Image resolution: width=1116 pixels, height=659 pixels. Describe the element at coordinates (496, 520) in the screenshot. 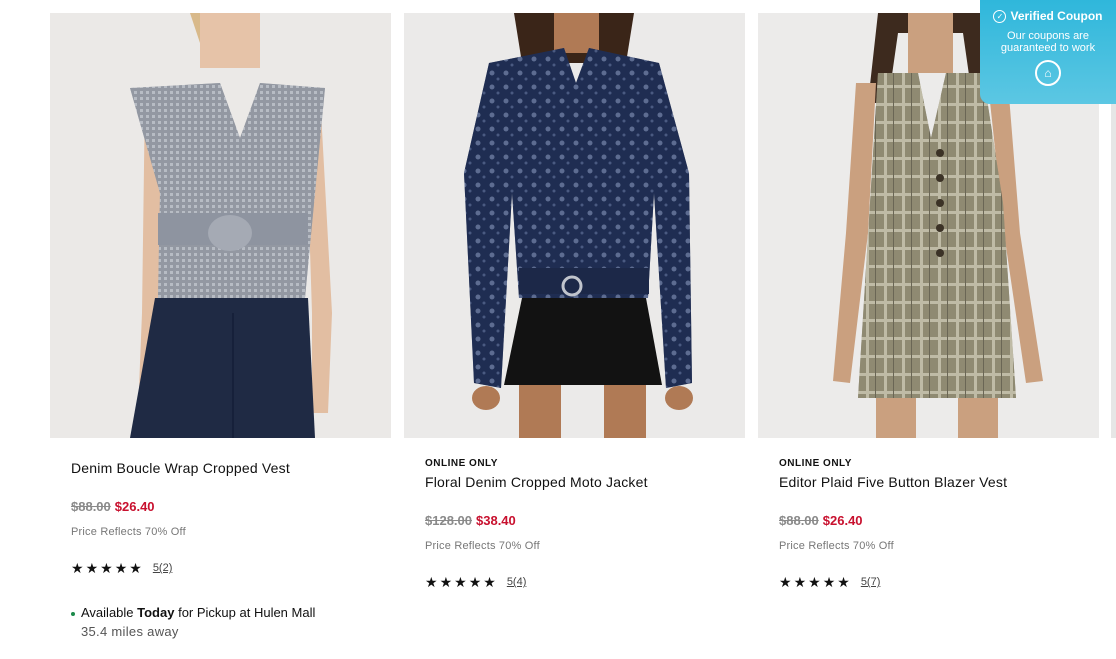

I see `sale-price: $38.40` at that location.